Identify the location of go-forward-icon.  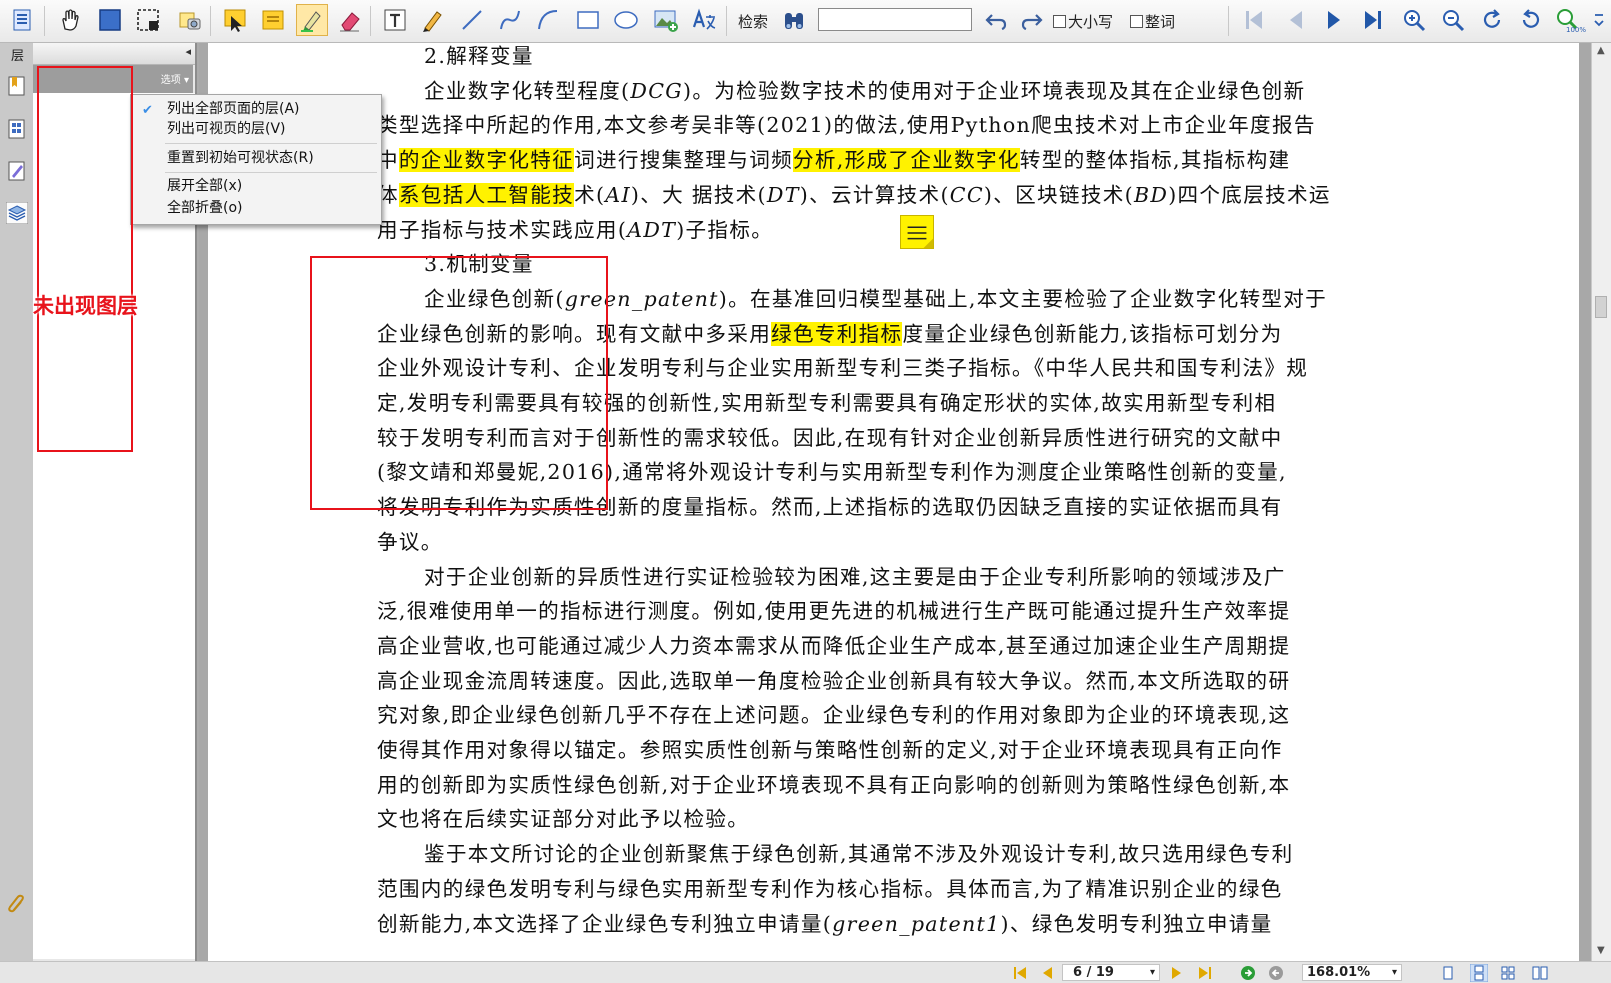
(1248, 973).